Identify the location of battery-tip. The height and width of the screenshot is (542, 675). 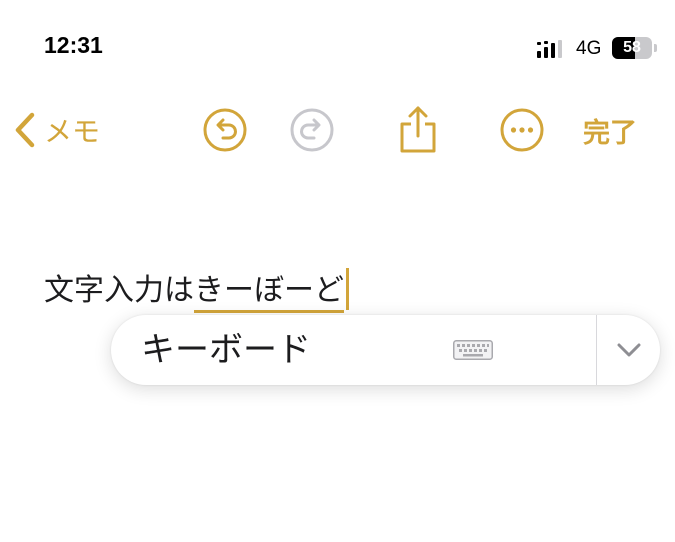
(655, 48).